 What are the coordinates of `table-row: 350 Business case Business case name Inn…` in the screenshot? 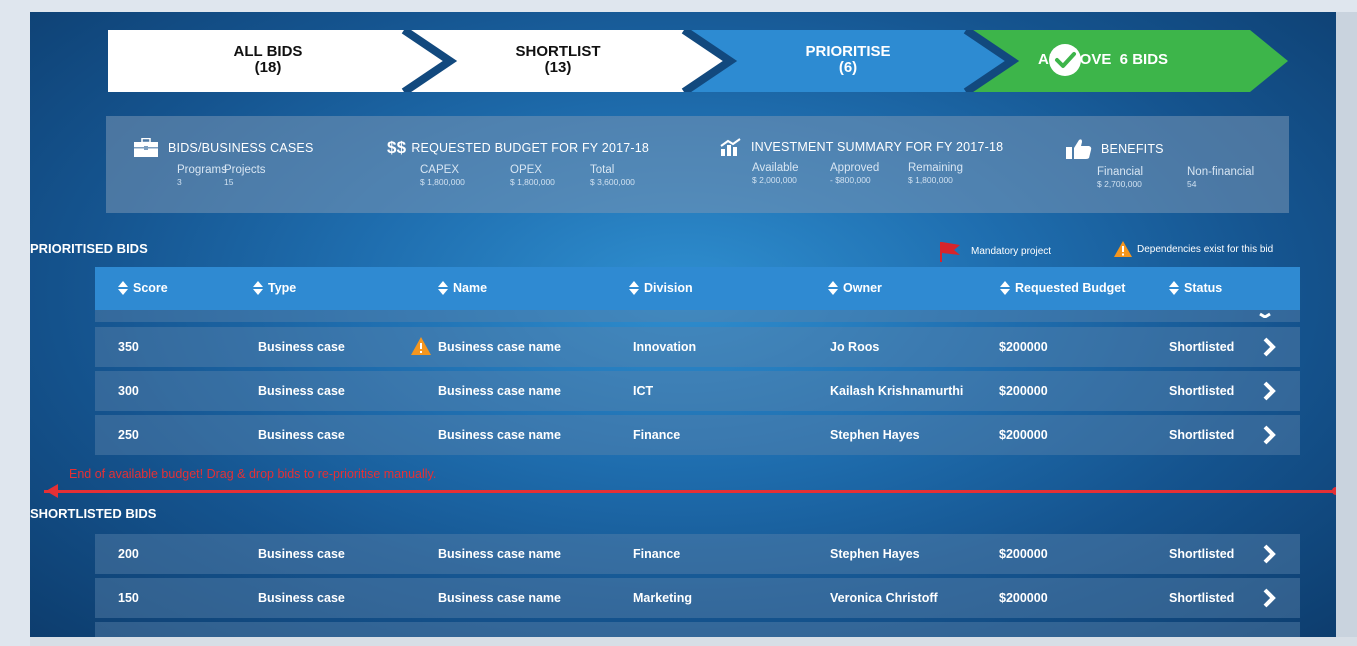 It's located at (697, 347).